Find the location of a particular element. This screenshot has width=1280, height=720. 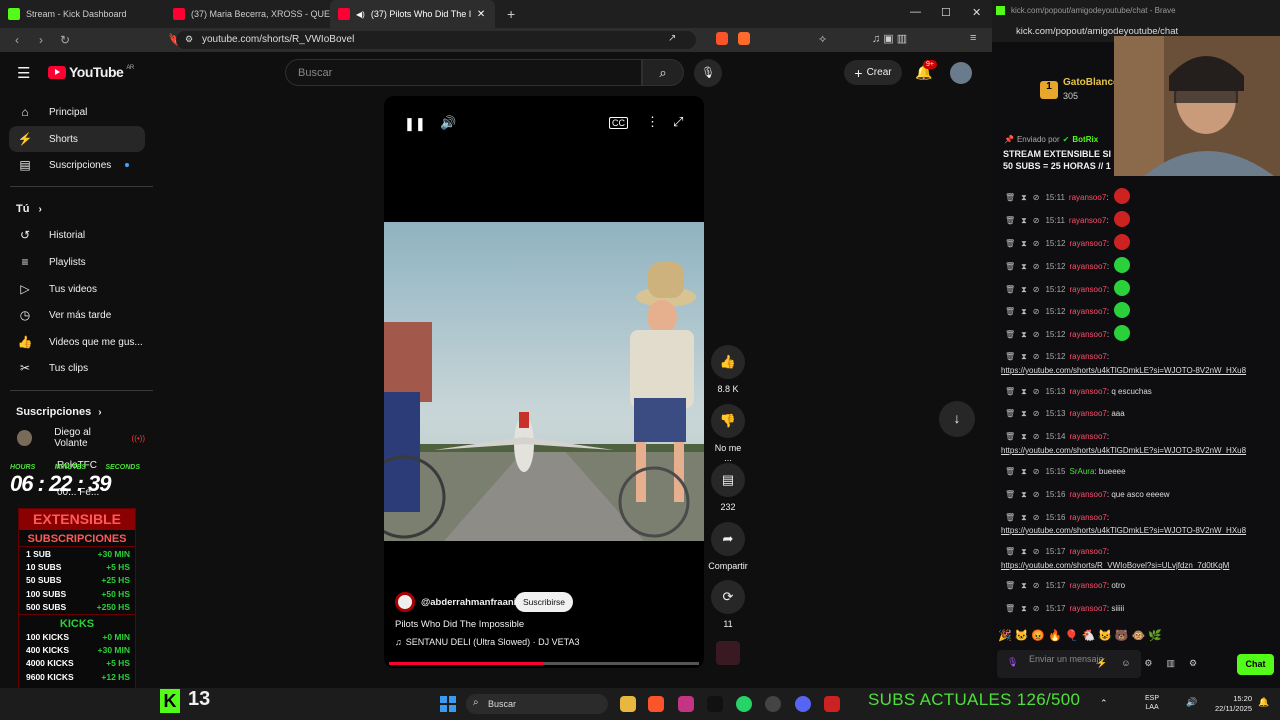

new-tab-button: + is located at coordinates (511, 14).